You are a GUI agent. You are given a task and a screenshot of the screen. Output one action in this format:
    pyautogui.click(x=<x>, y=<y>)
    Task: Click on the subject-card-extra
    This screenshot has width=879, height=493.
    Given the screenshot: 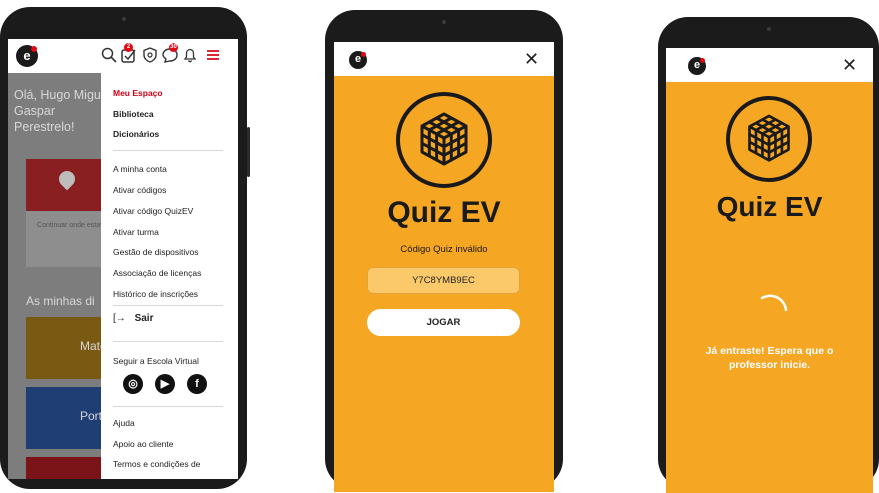 What is the action you would take?
    pyautogui.click(x=66, y=468)
    